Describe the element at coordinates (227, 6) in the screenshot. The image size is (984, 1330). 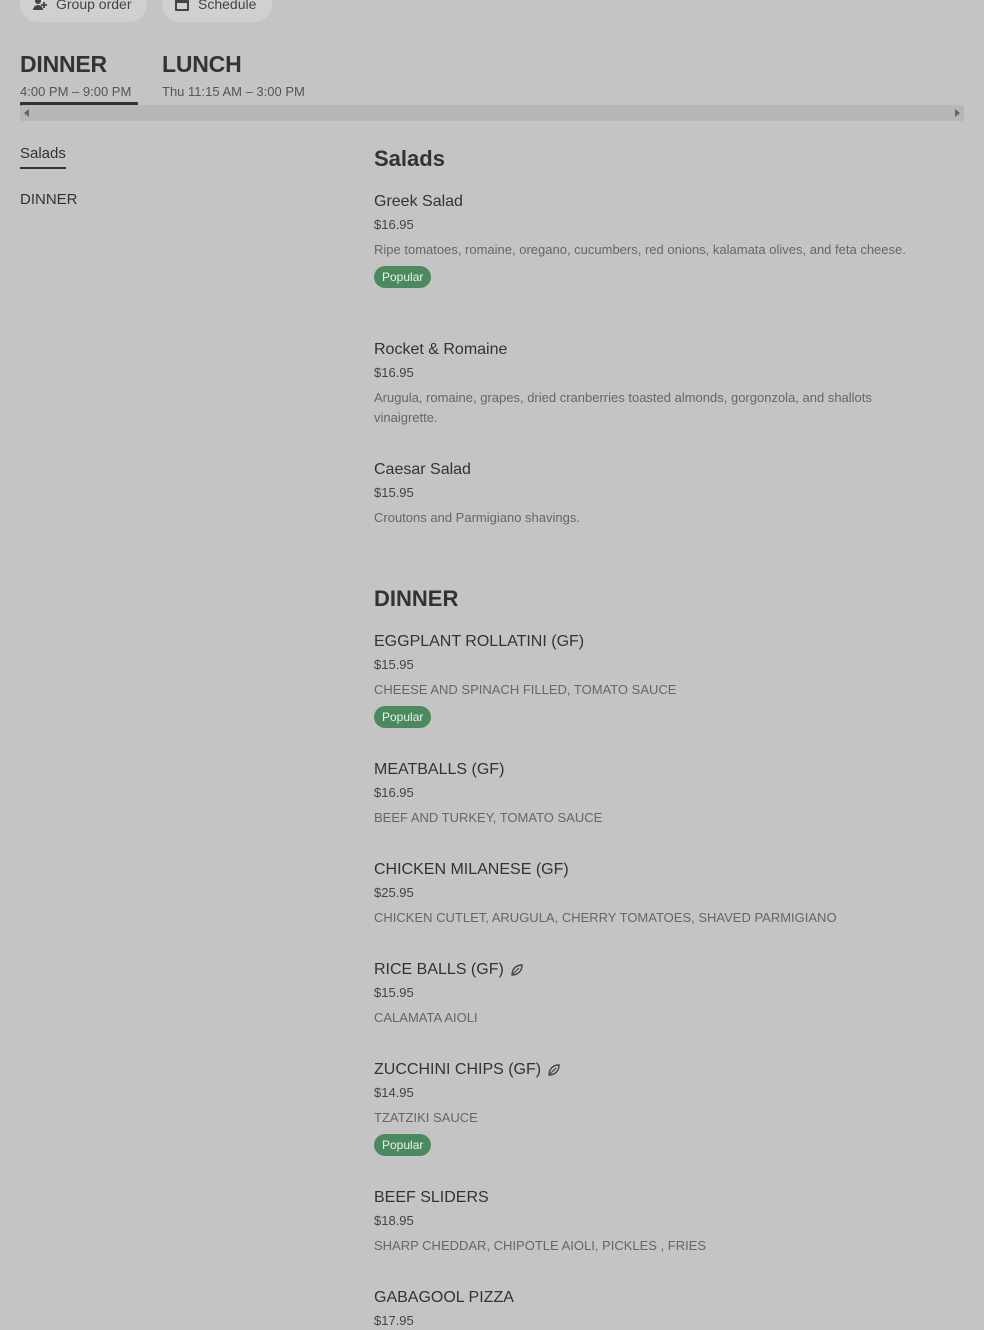
I see `schedule-label: Schedule` at that location.